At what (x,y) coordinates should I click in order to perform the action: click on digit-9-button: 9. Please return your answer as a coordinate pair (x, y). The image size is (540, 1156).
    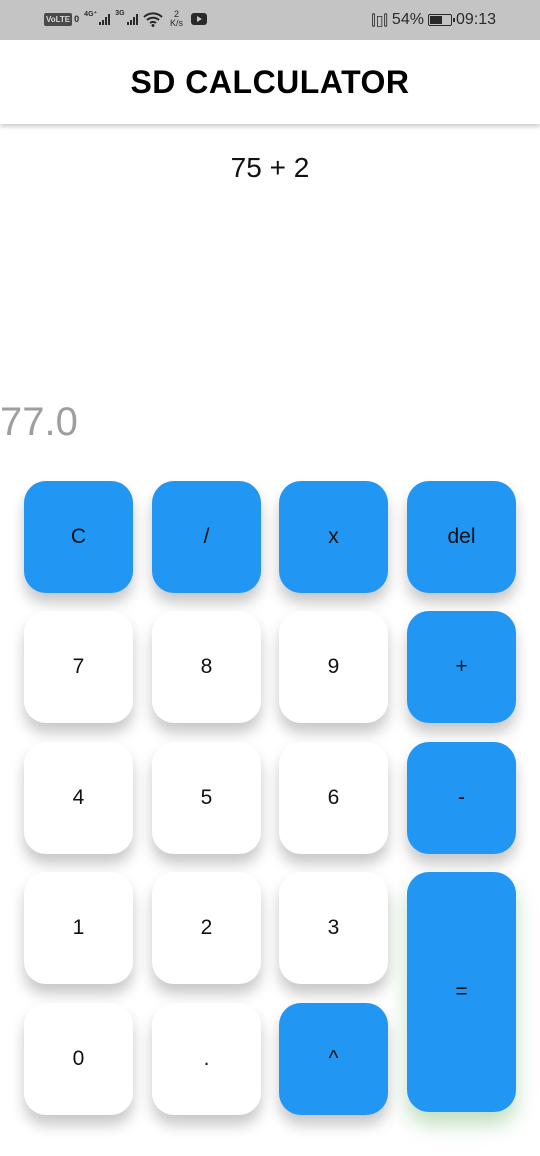
    Looking at the image, I should click on (333, 667).